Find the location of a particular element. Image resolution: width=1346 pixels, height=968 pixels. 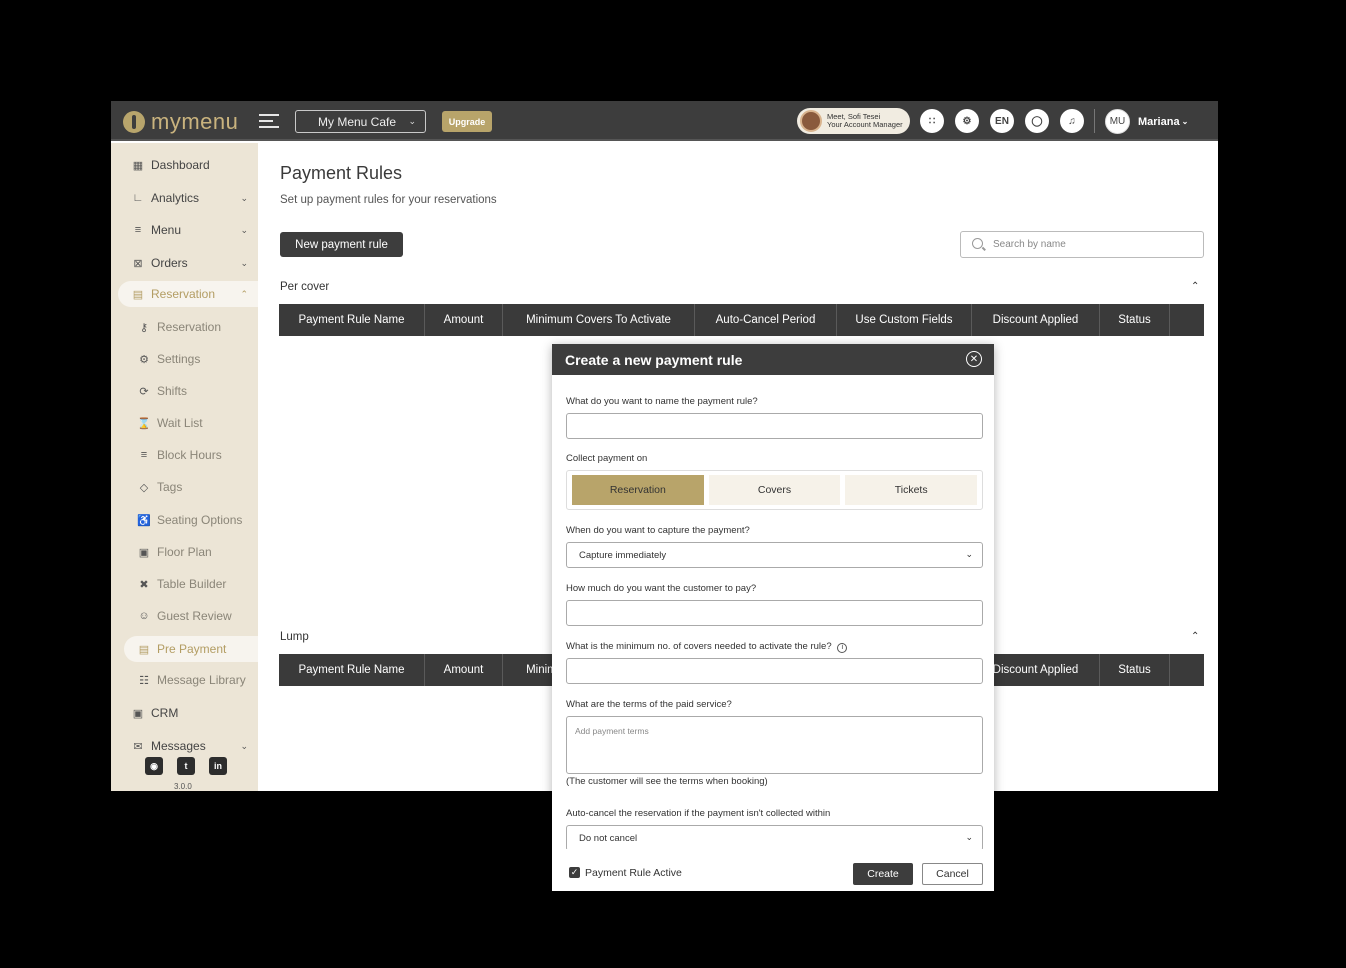

collect-label: Collect payment on is located at coordinates (607, 458).